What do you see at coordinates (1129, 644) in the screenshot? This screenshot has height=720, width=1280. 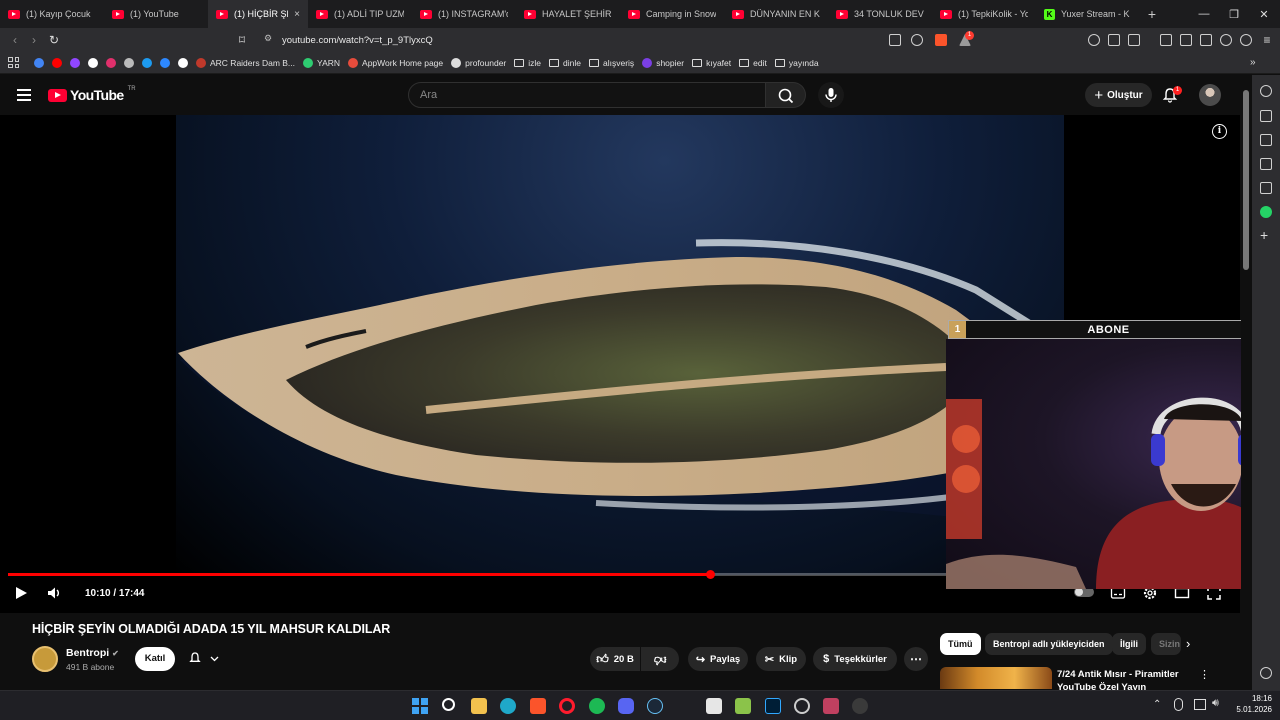 I see `chip-related: İlgili` at bounding box center [1129, 644].